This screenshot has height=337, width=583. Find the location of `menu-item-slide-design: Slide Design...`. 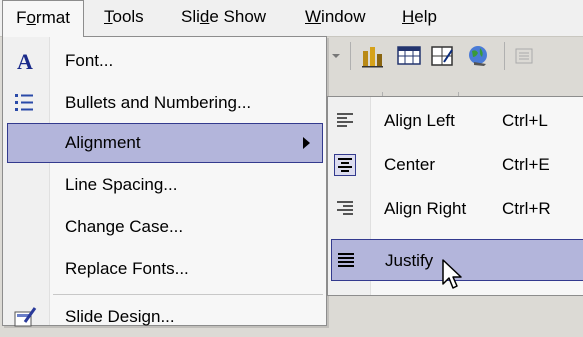

menu-item-slide-design: Slide Design... is located at coordinates (164, 317).